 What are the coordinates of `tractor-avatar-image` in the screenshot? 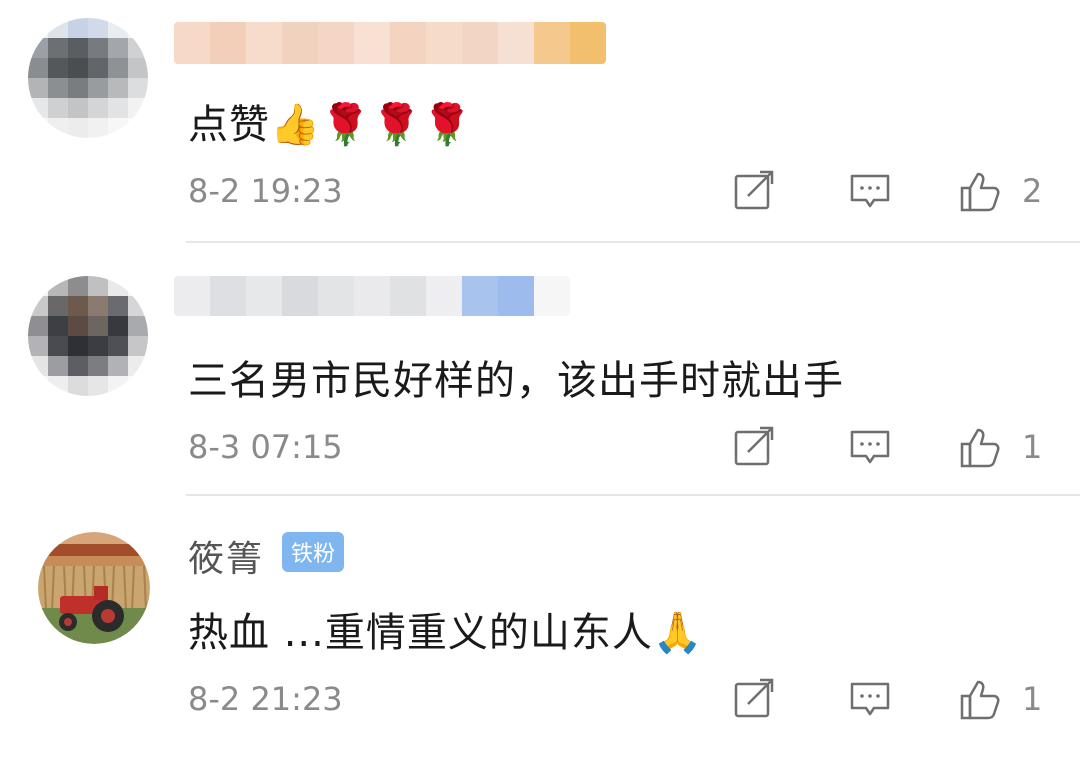 It's located at (94, 588).